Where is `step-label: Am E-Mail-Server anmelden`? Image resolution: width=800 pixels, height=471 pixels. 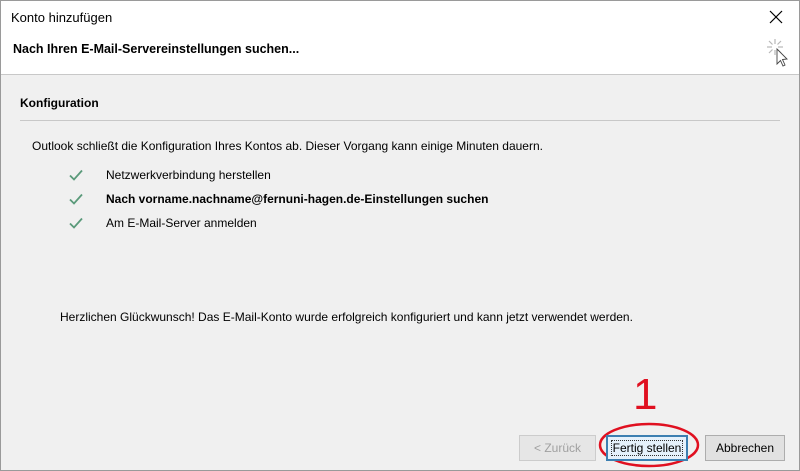 step-label: Am E-Mail-Server anmelden is located at coordinates (181, 223).